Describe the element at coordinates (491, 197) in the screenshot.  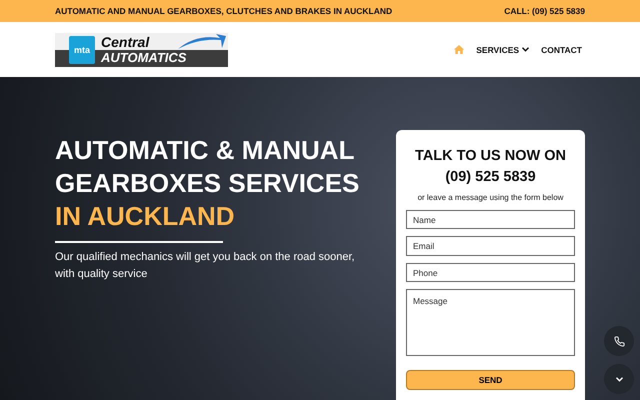
I see `form-note: or leave a message using the form below` at that location.